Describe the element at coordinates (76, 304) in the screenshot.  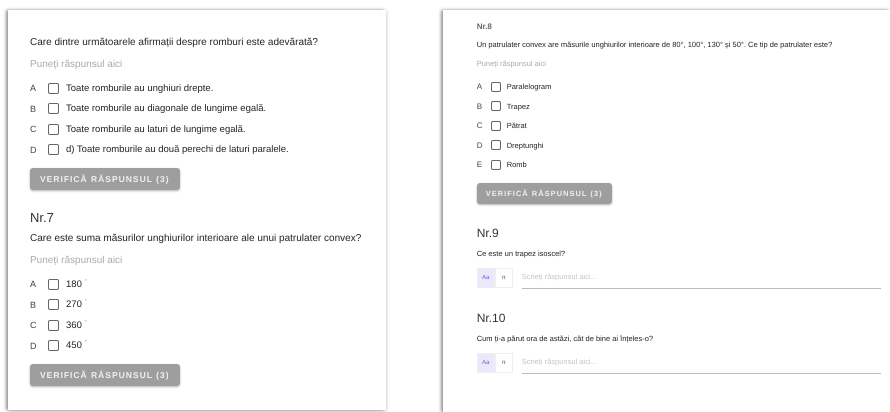
I see `option-text: 270 $^{°}$` at that location.